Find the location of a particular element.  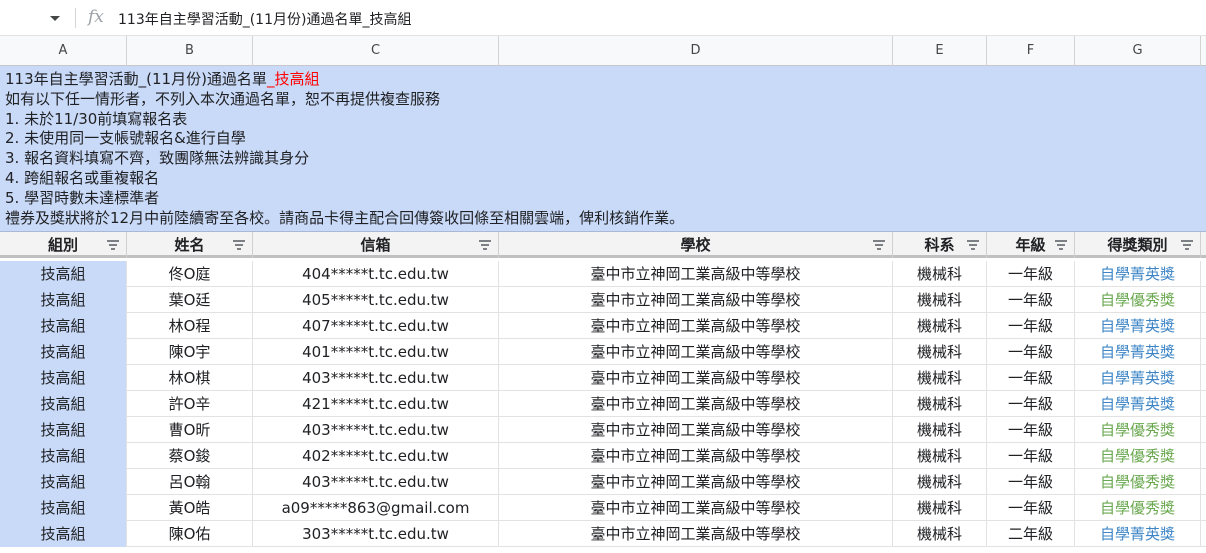

header-cell-email: 信箱 is located at coordinates (376, 245).